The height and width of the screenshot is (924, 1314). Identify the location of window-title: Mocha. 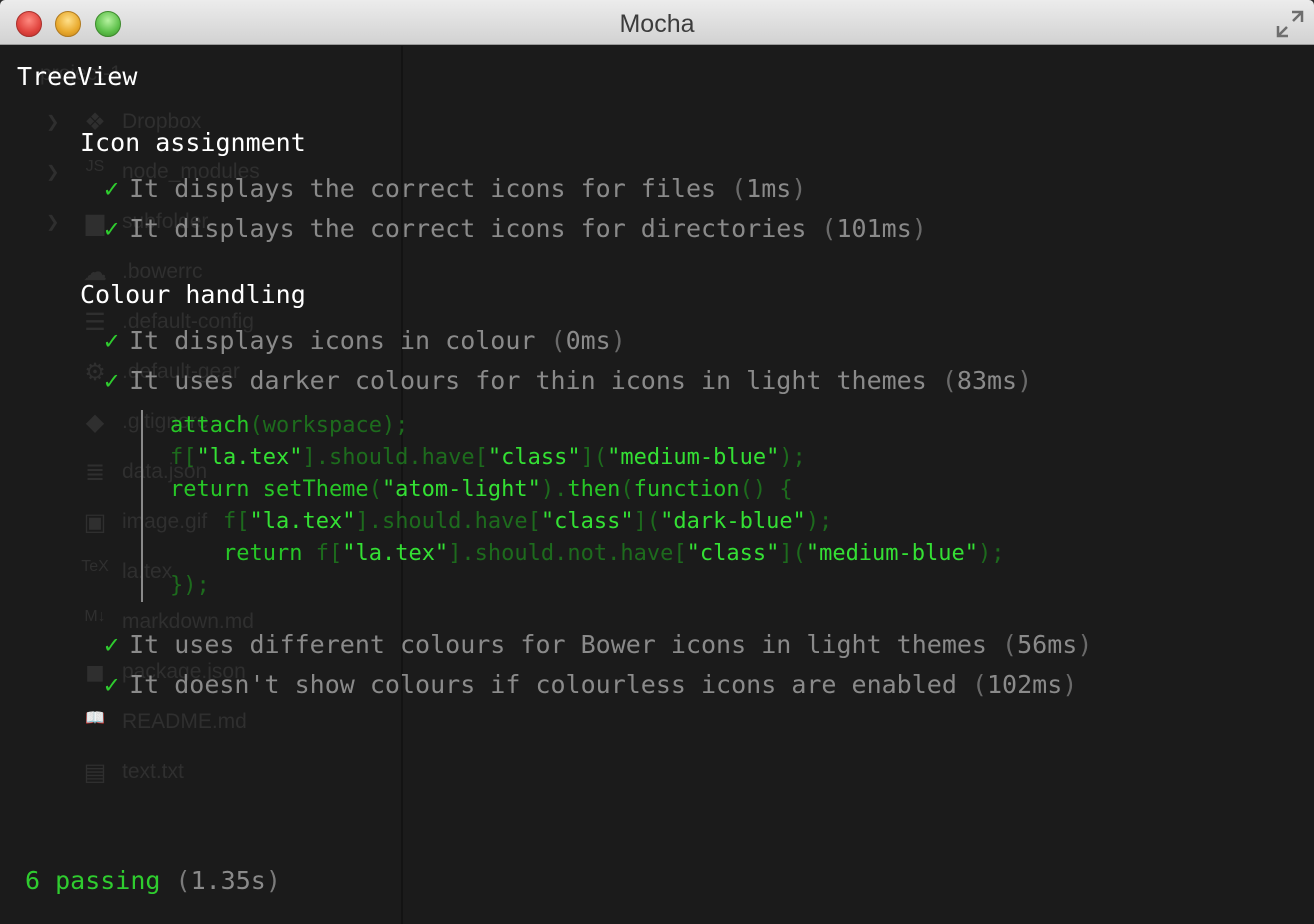
(657, 24).